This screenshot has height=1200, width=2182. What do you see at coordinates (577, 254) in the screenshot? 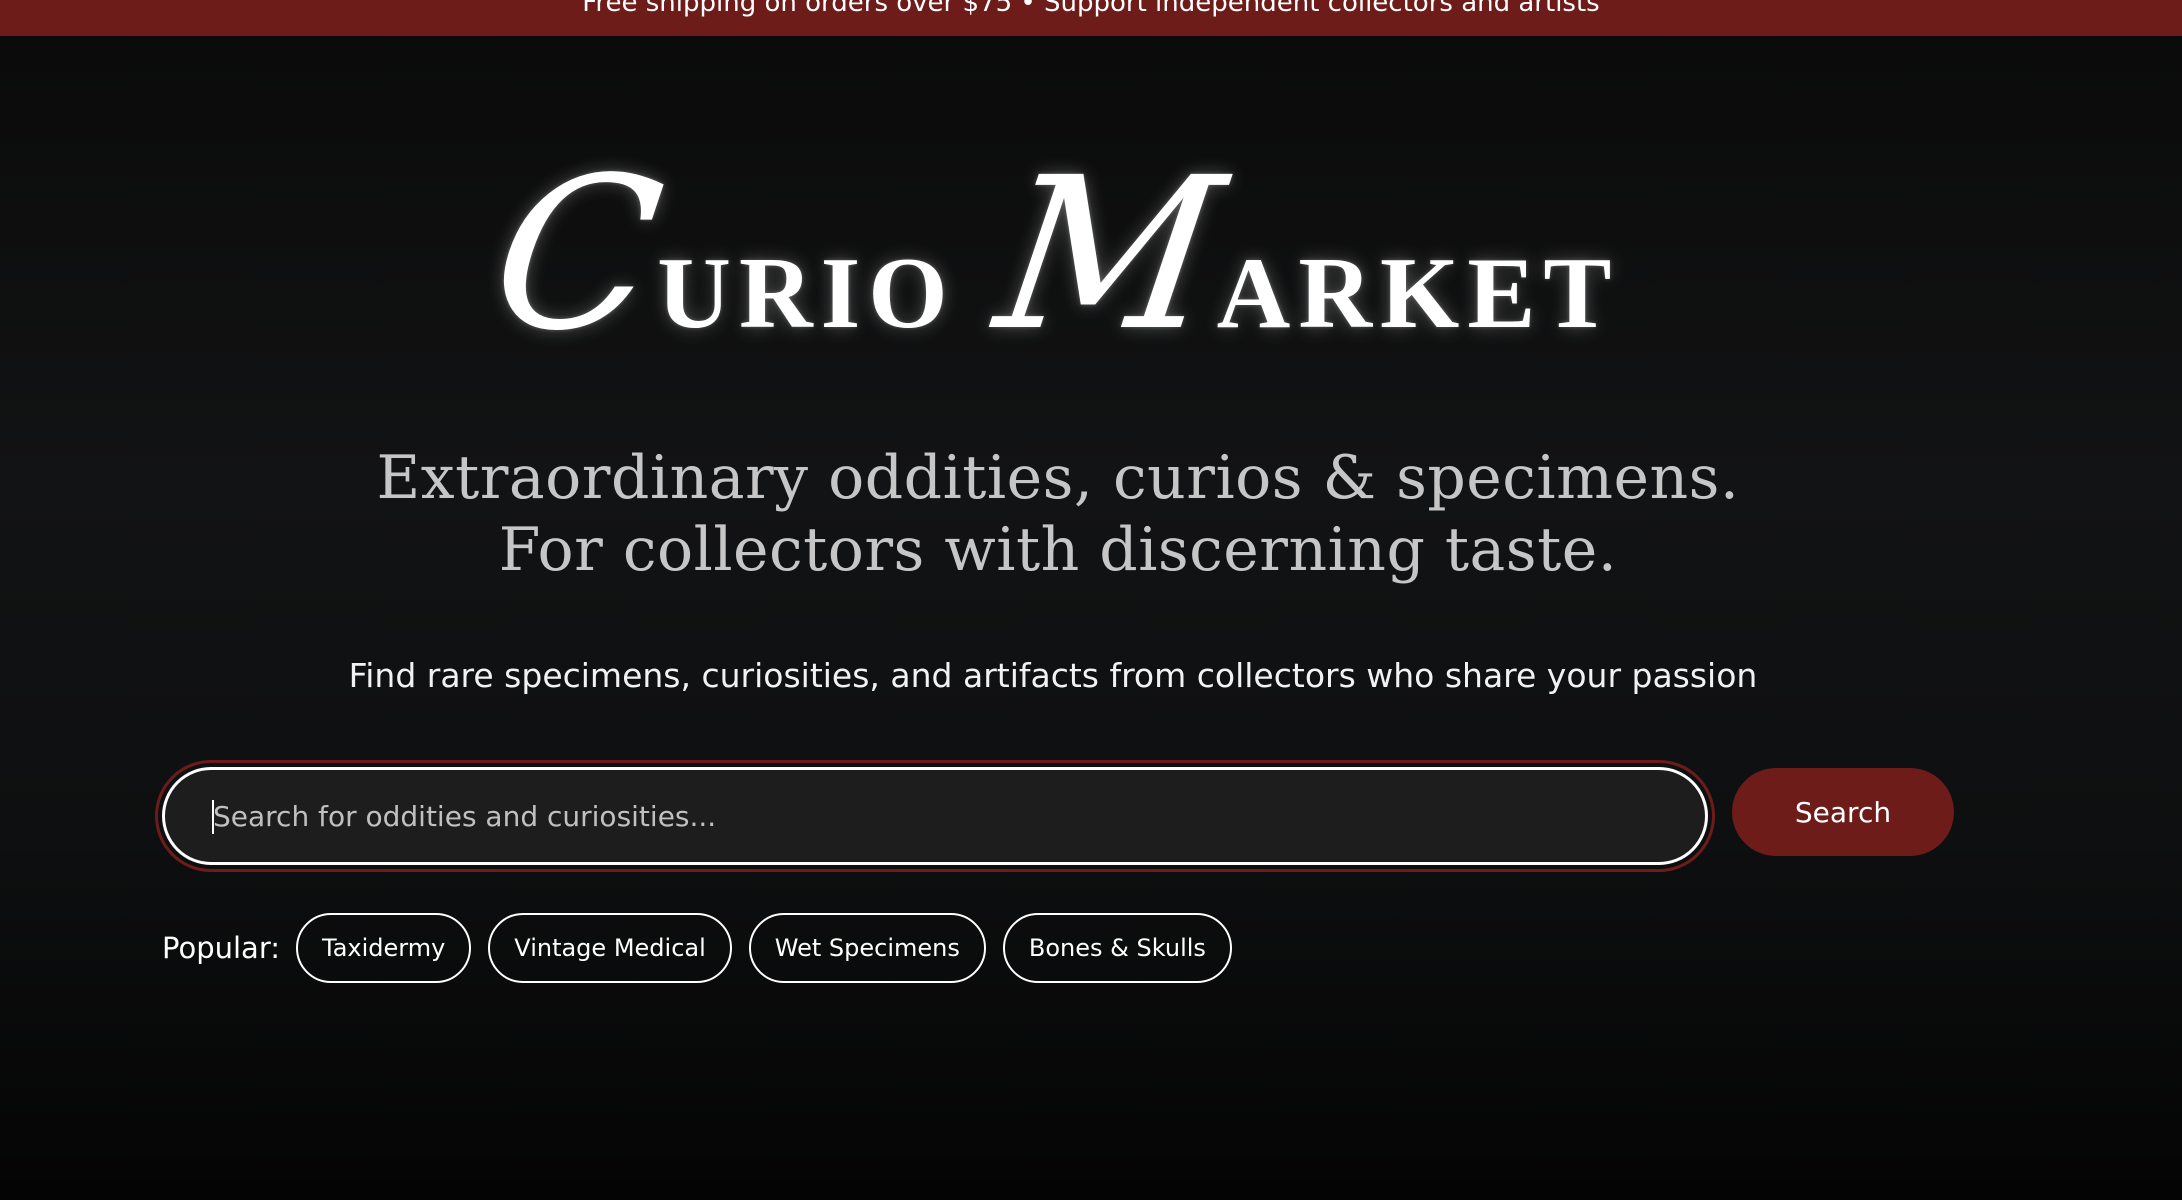
I see `logo-initial-c: C` at bounding box center [577, 254].